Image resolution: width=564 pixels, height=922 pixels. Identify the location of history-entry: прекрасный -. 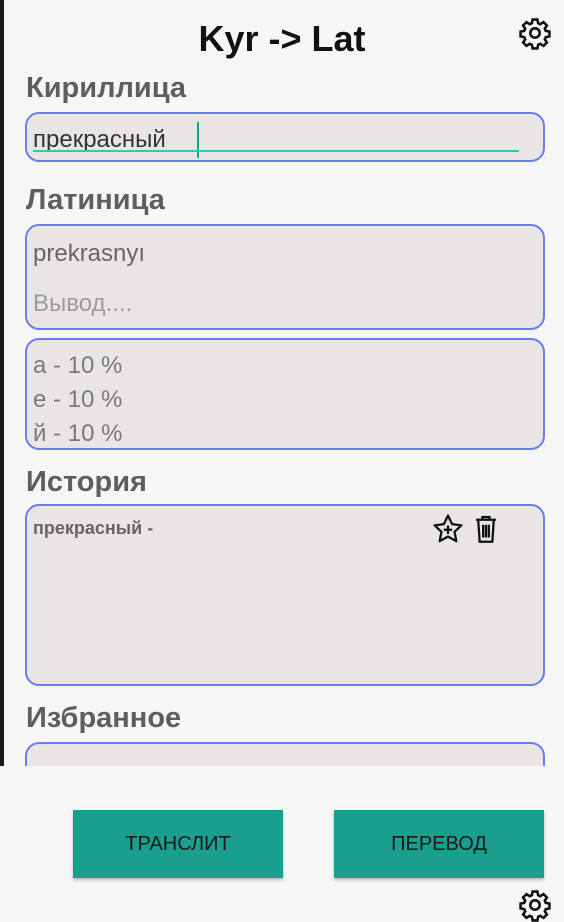
(93, 528).